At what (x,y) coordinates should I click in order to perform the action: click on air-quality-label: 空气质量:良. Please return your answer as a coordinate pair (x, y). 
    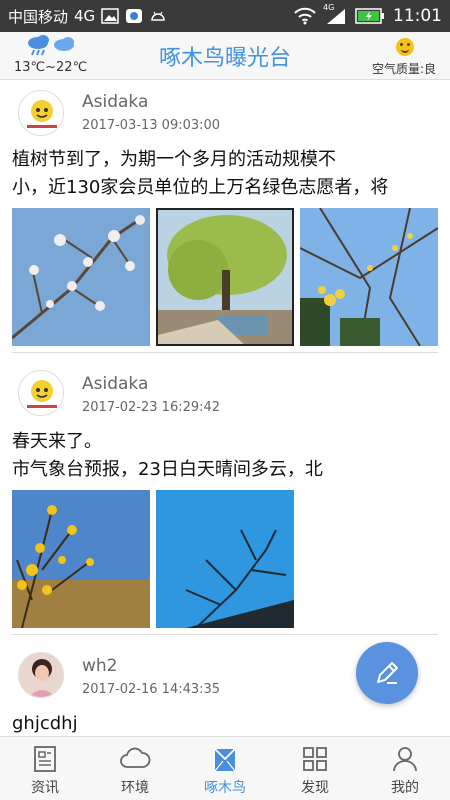
    Looking at the image, I should click on (403, 69).